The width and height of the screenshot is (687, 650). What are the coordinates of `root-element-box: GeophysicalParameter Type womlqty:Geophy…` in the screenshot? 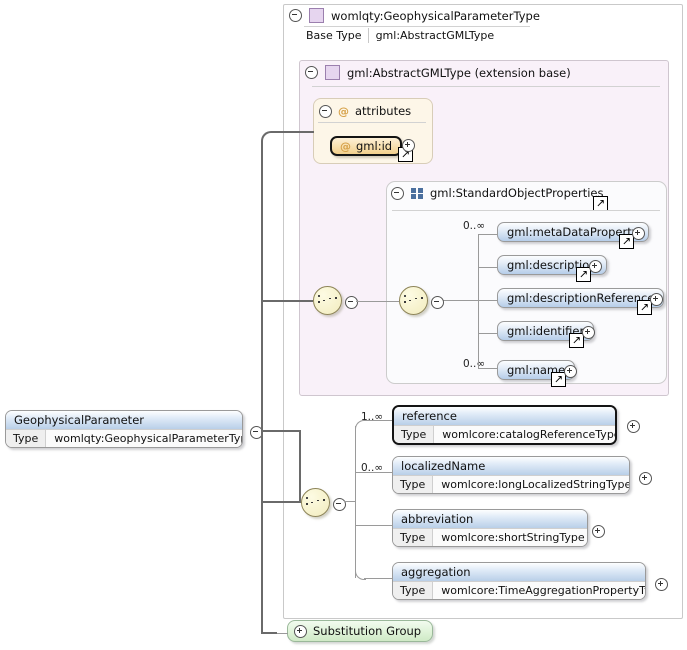 It's located at (124, 429).